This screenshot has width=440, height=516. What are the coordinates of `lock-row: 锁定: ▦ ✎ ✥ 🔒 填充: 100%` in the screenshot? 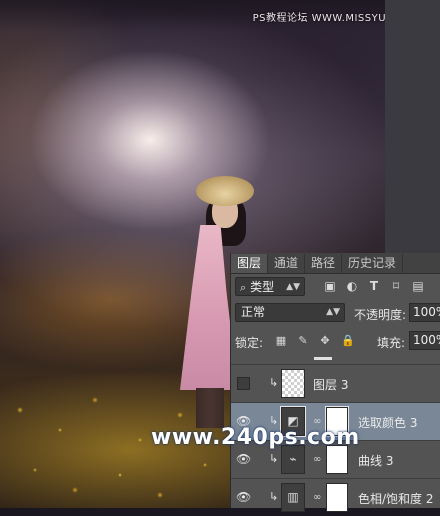 It's located at (335, 341).